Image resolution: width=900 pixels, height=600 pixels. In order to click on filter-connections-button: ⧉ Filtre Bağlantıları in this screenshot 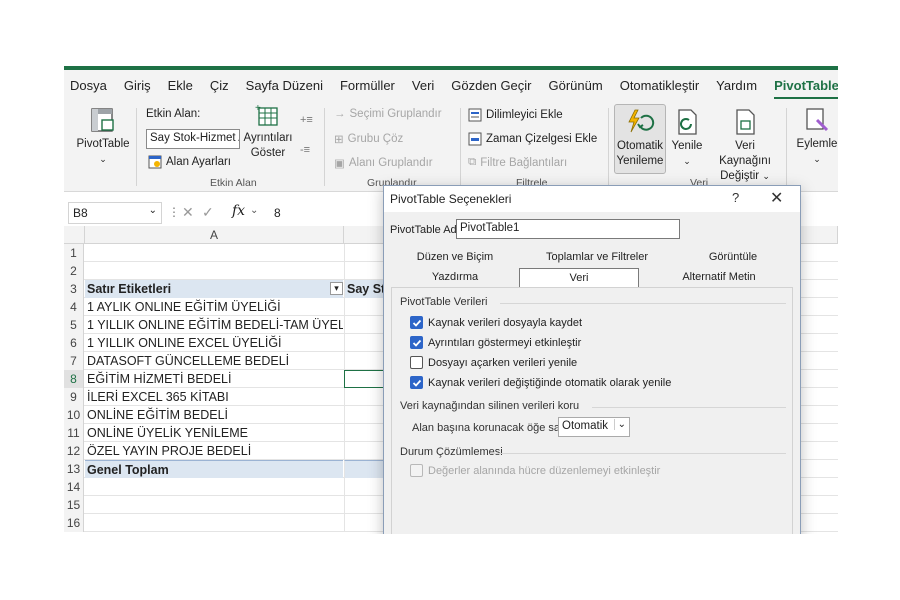, I will do `click(517, 162)`.